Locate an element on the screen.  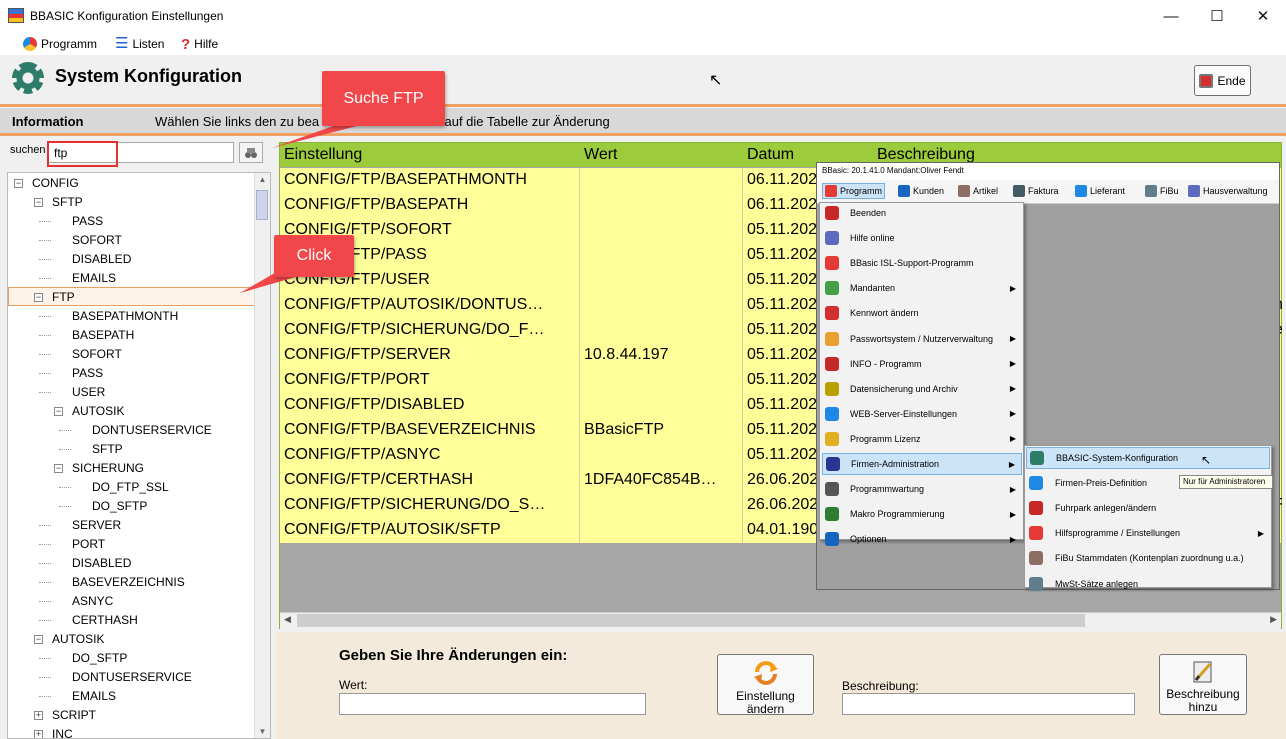
callout-arrows is located at coordinates (310, 206).